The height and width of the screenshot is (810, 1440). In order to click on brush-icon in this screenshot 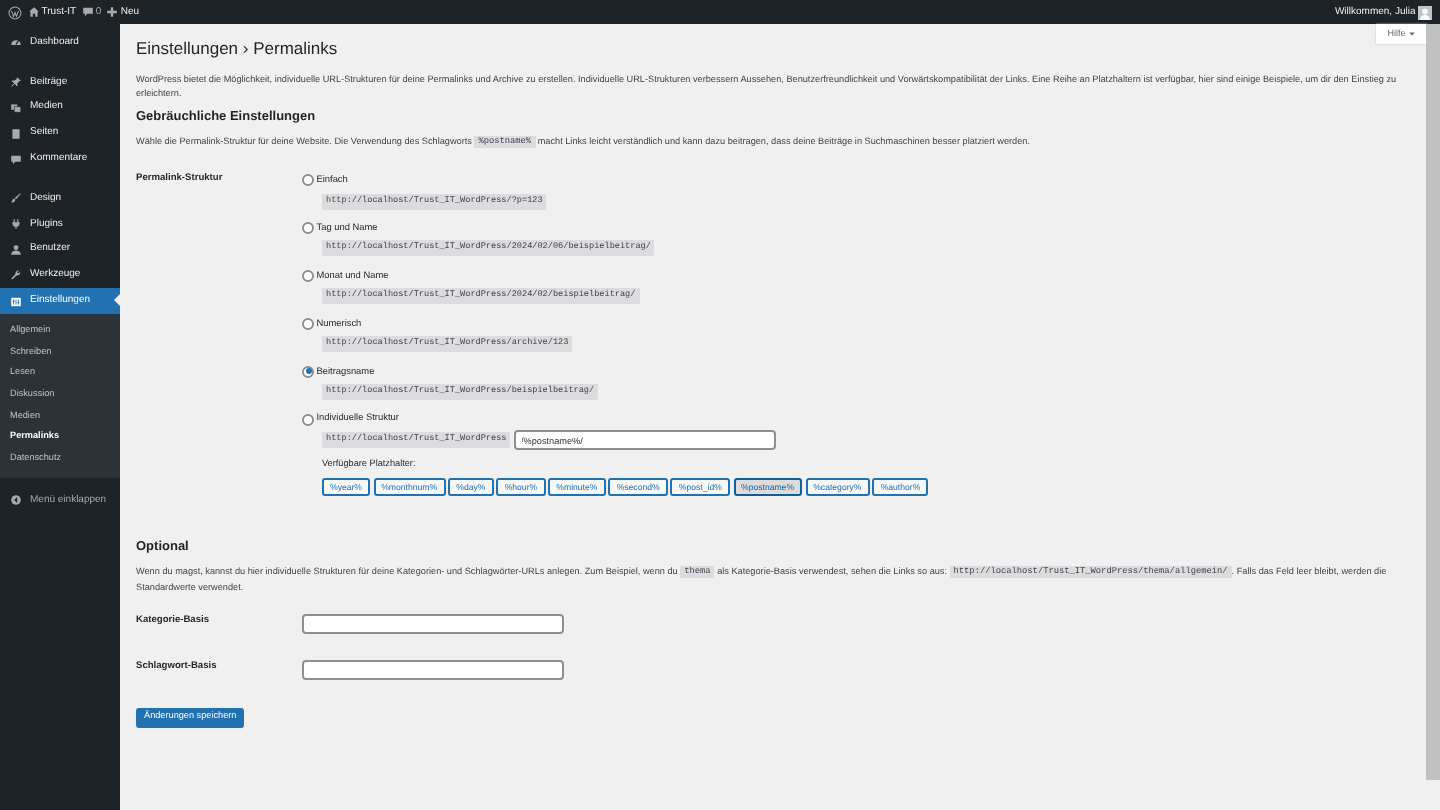, I will do `click(16, 198)`.